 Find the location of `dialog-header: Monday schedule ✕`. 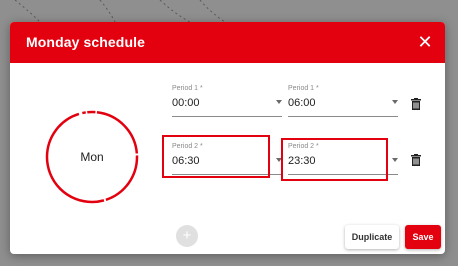

dialog-header: Monday schedule ✕ is located at coordinates (227, 42).